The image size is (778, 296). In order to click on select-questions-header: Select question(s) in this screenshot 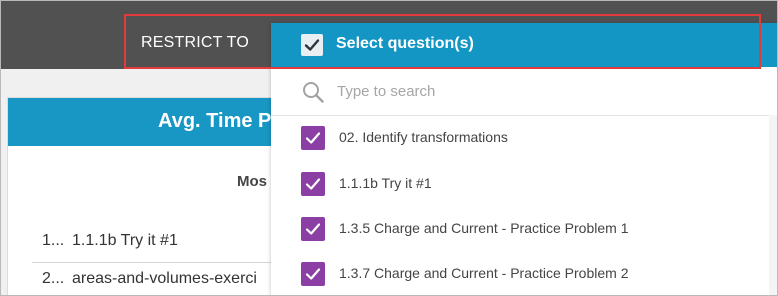, I will do `click(524, 45)`.